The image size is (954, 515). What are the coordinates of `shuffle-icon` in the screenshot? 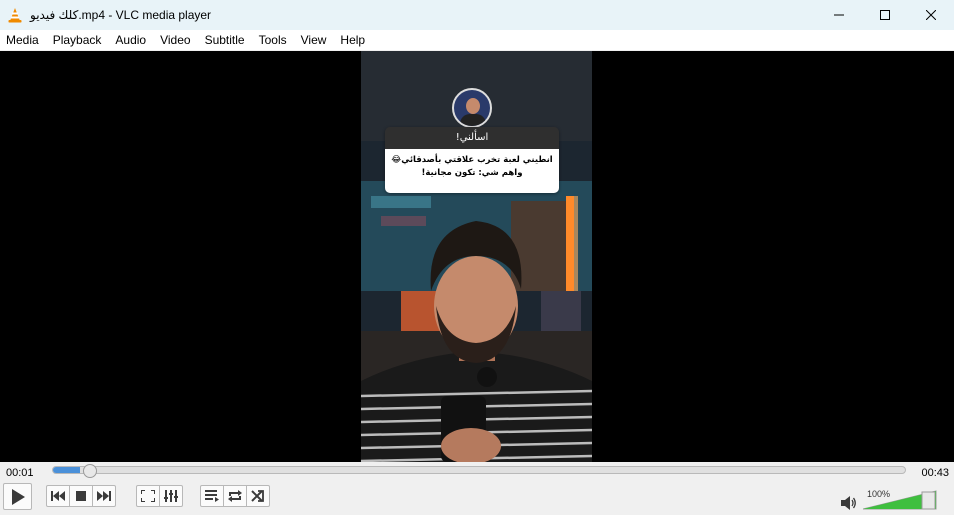 It's located at (257, 496).